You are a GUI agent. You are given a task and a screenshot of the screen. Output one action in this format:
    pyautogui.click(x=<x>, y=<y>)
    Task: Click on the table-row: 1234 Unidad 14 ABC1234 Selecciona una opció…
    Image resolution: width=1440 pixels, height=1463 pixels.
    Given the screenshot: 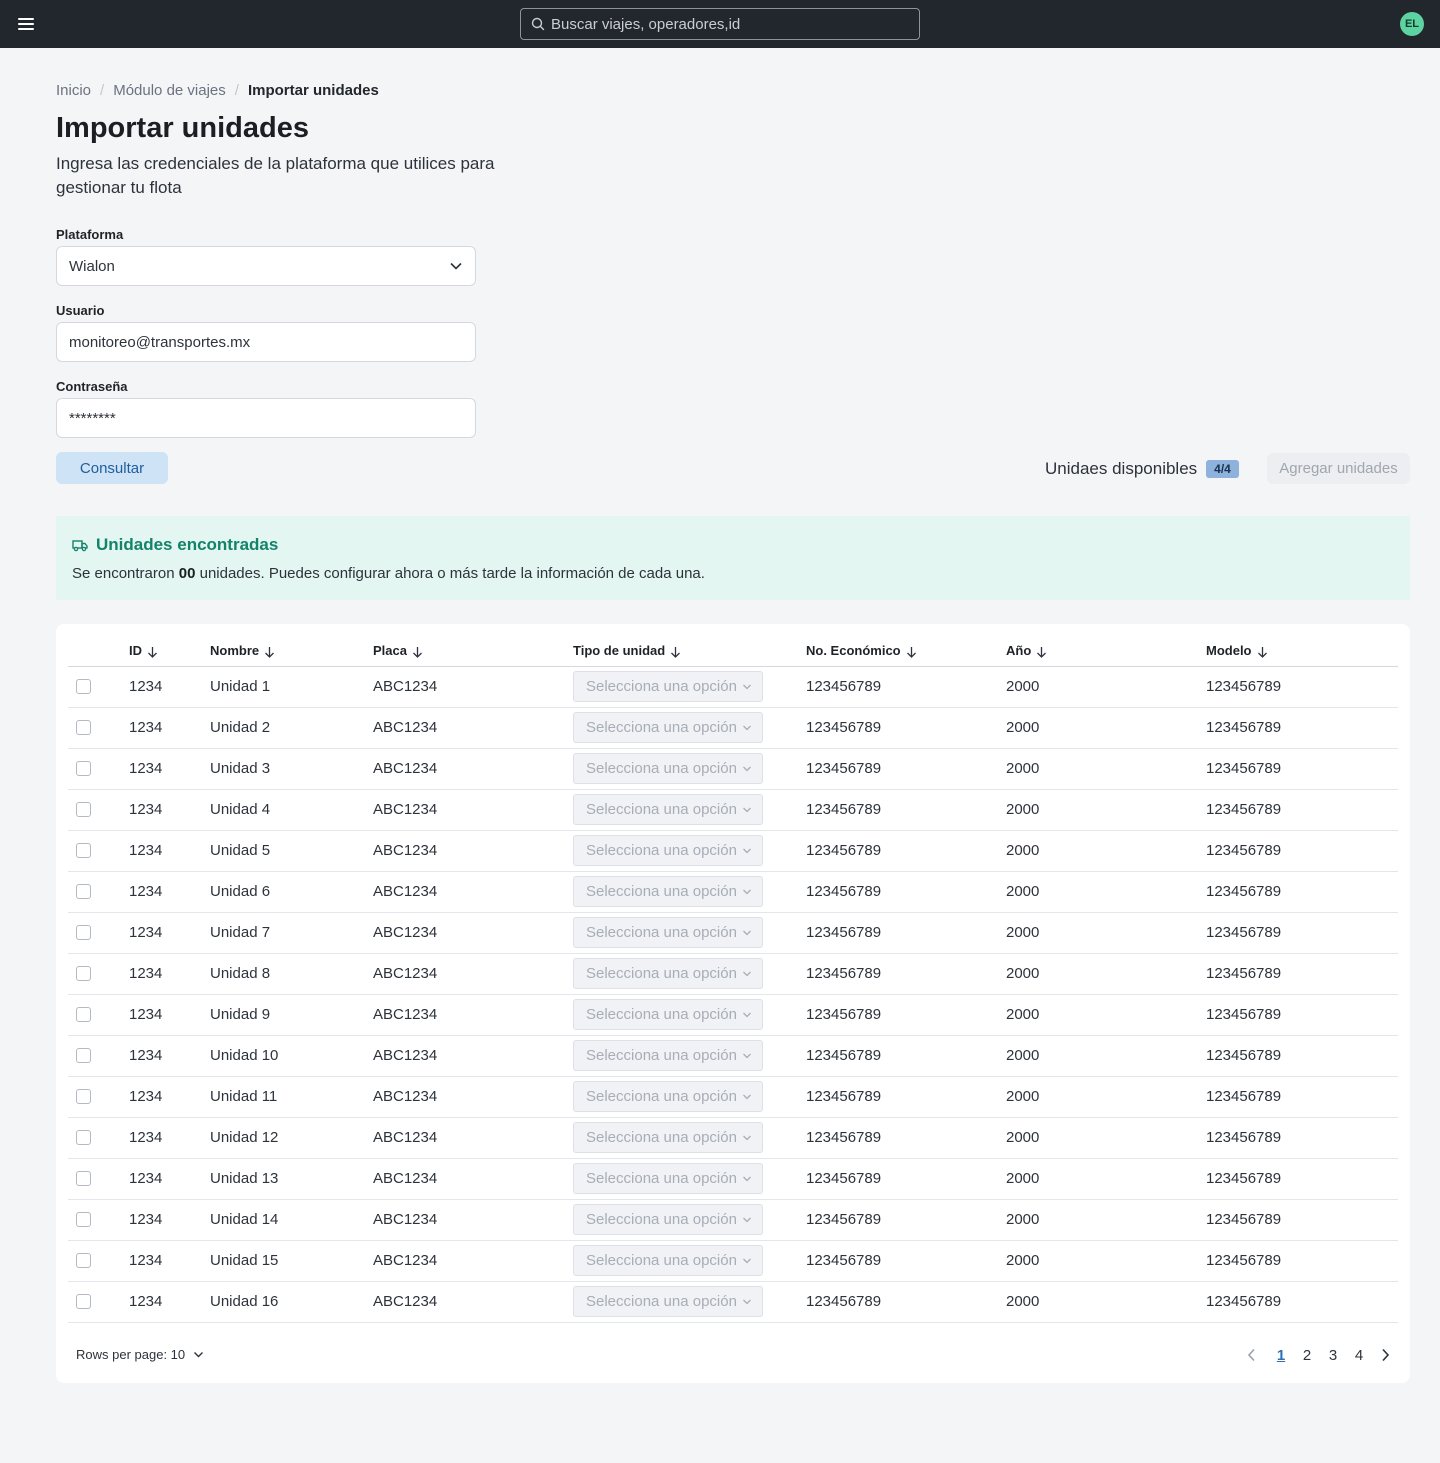 What is the action you would take?
    pyautogui.click(x=733, y=1220)
    